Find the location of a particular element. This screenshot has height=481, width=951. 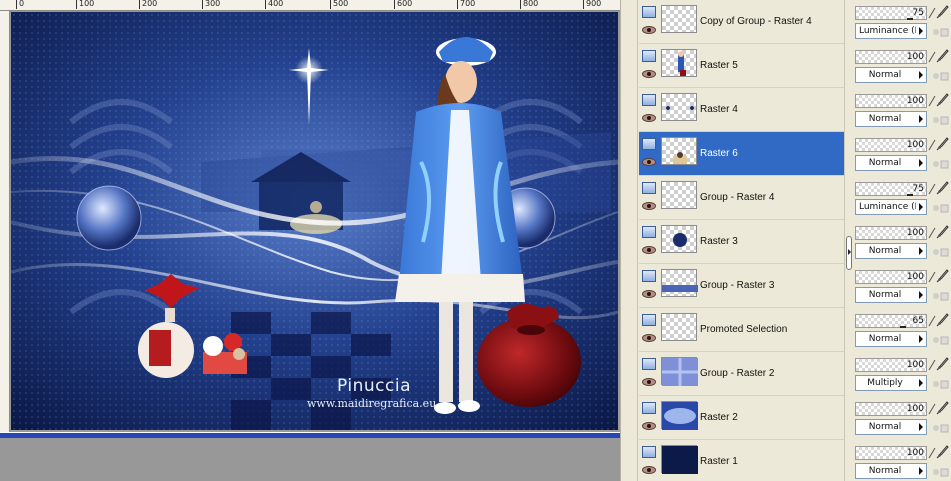

layer-row: Raster 1 is located at coordinates (741, 460).